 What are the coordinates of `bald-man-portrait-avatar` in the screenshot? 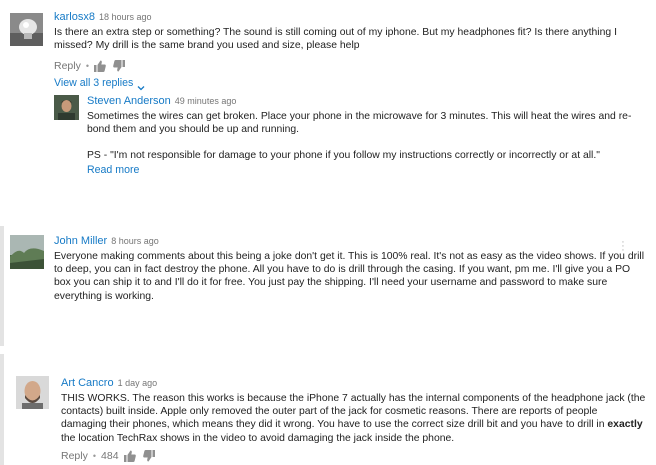 It's located at (32, 392).